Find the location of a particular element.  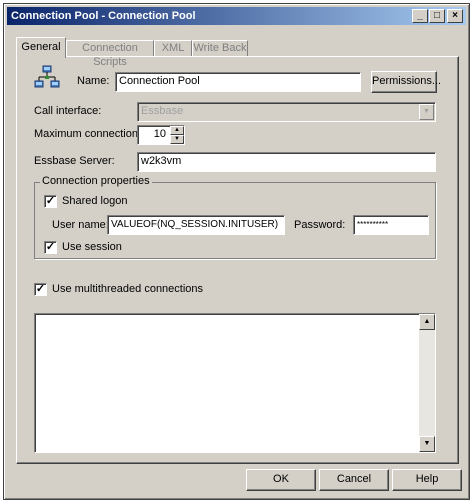

multithreaded-checkbox: ✓ is located at coordinates (40, 289).